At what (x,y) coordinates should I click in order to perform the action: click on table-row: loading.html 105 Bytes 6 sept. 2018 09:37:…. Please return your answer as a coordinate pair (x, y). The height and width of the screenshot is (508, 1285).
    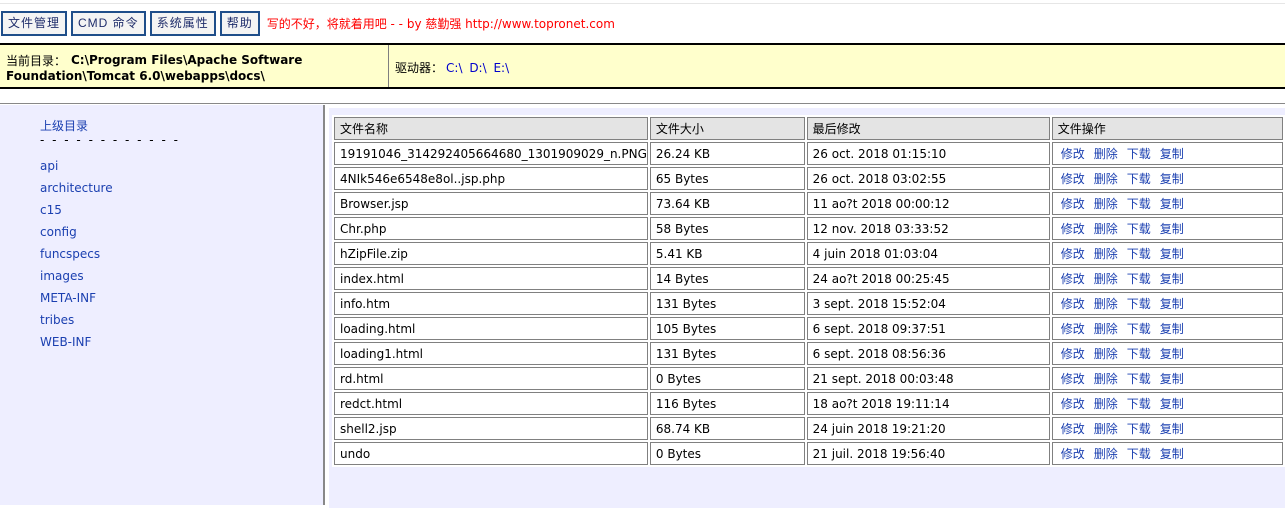
    Looking at the image, I should click on (808, 328).